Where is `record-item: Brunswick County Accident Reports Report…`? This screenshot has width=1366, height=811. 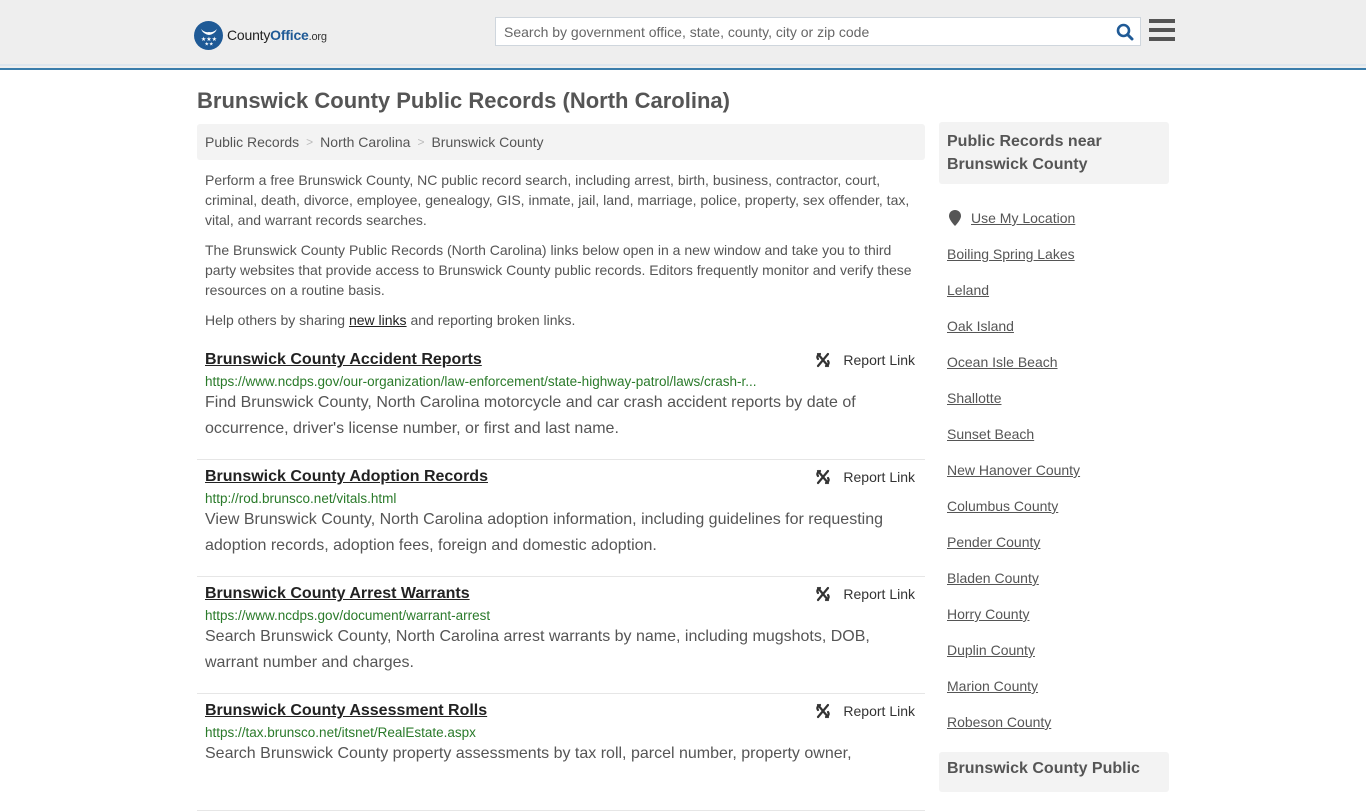 record-item: Brunswick County Accident Reports Report… is located at coordinates (561, 401).